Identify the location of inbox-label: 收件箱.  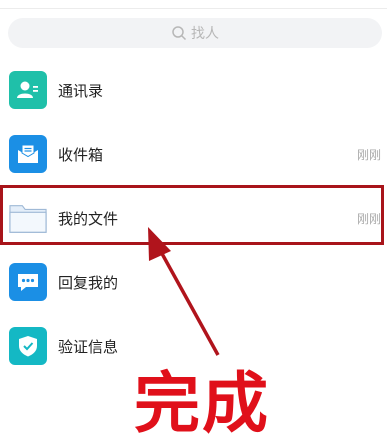
(81, 155).